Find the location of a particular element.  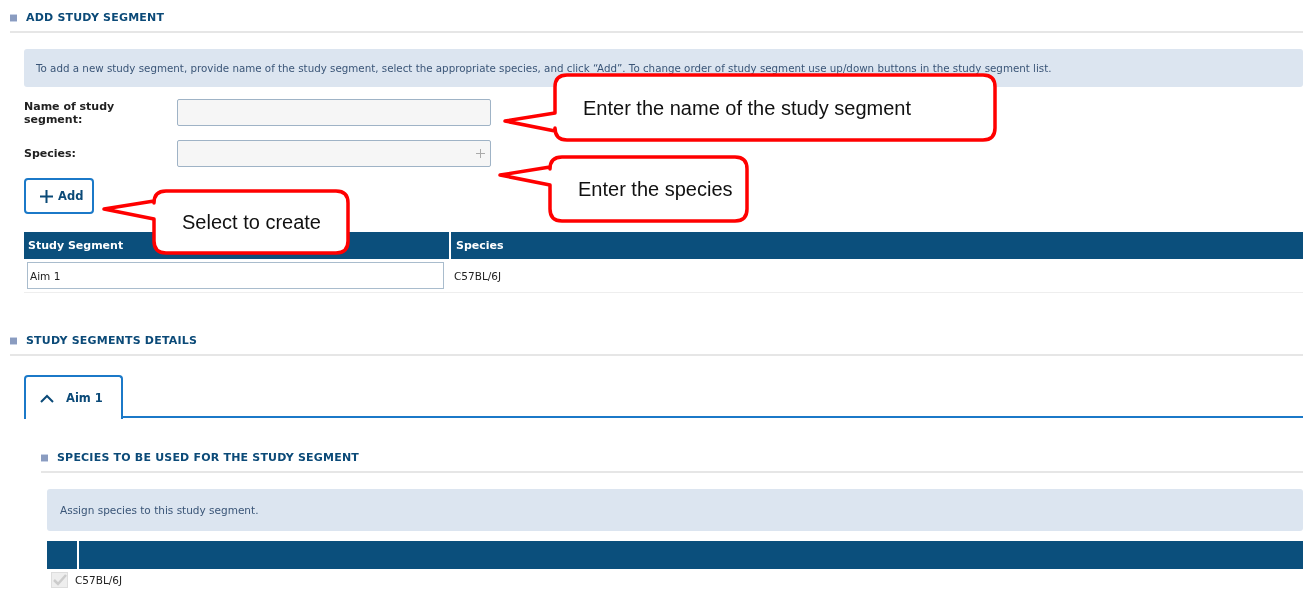

callout-text: Enter the species is located at coordinates (655, 189).